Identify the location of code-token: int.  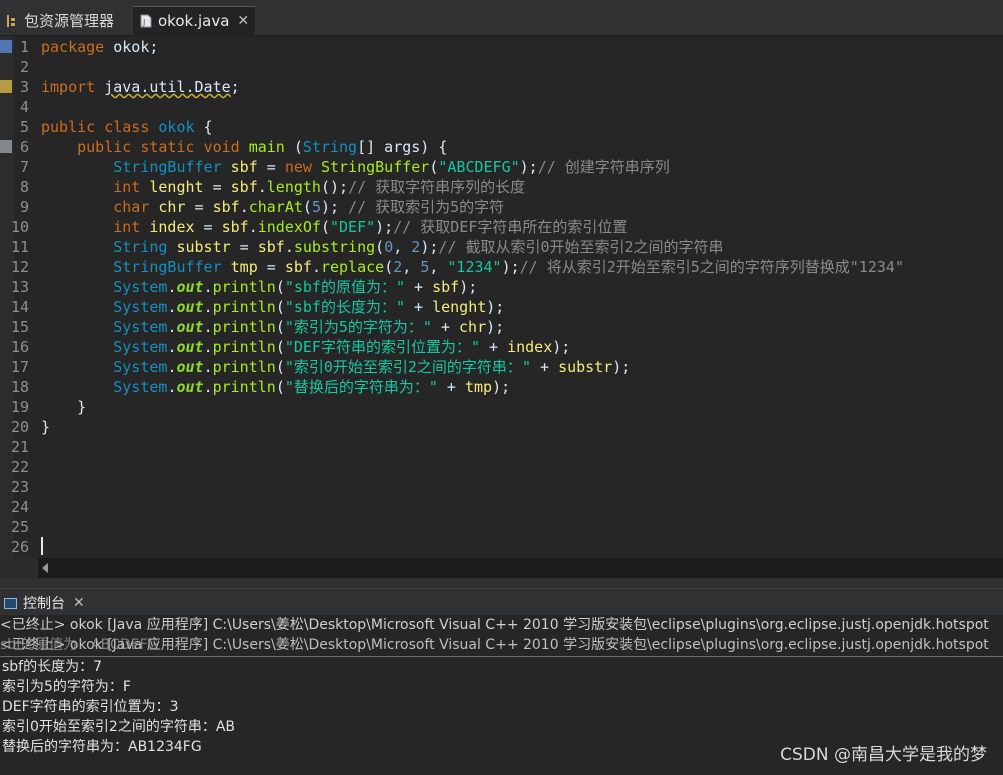
(127, 187).